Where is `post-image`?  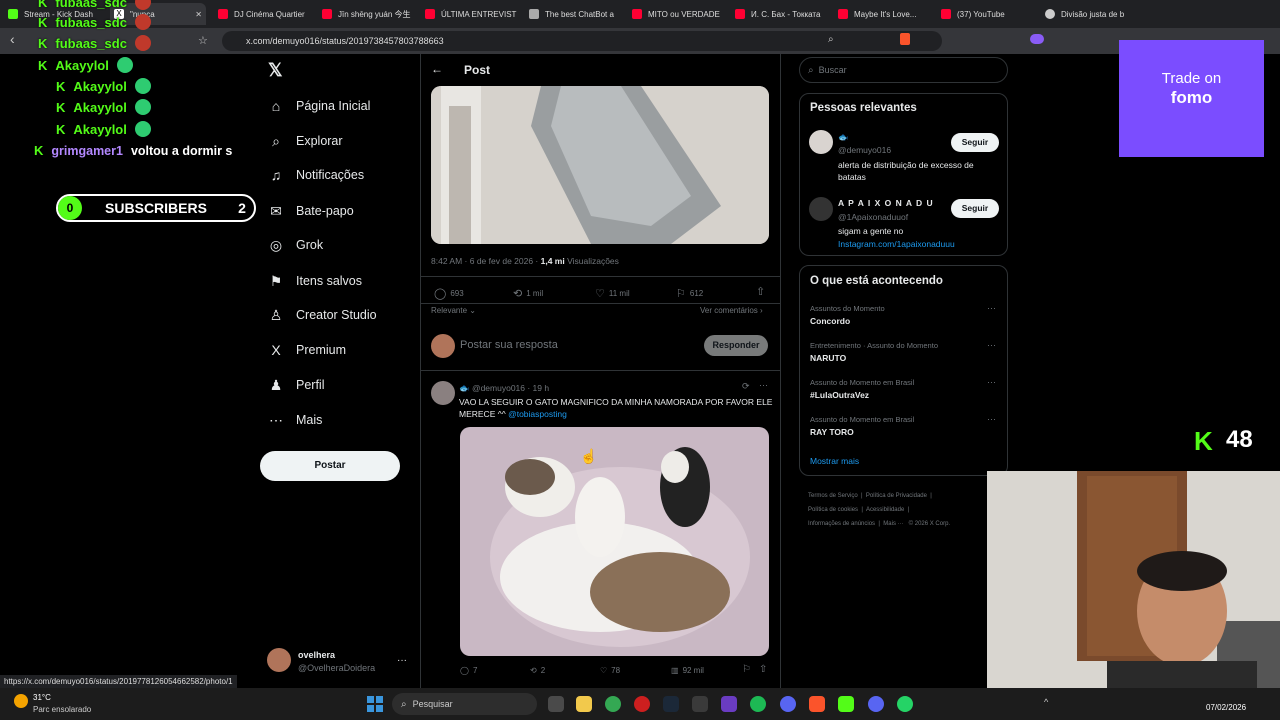 post-image is located at coordinates (600, 165).